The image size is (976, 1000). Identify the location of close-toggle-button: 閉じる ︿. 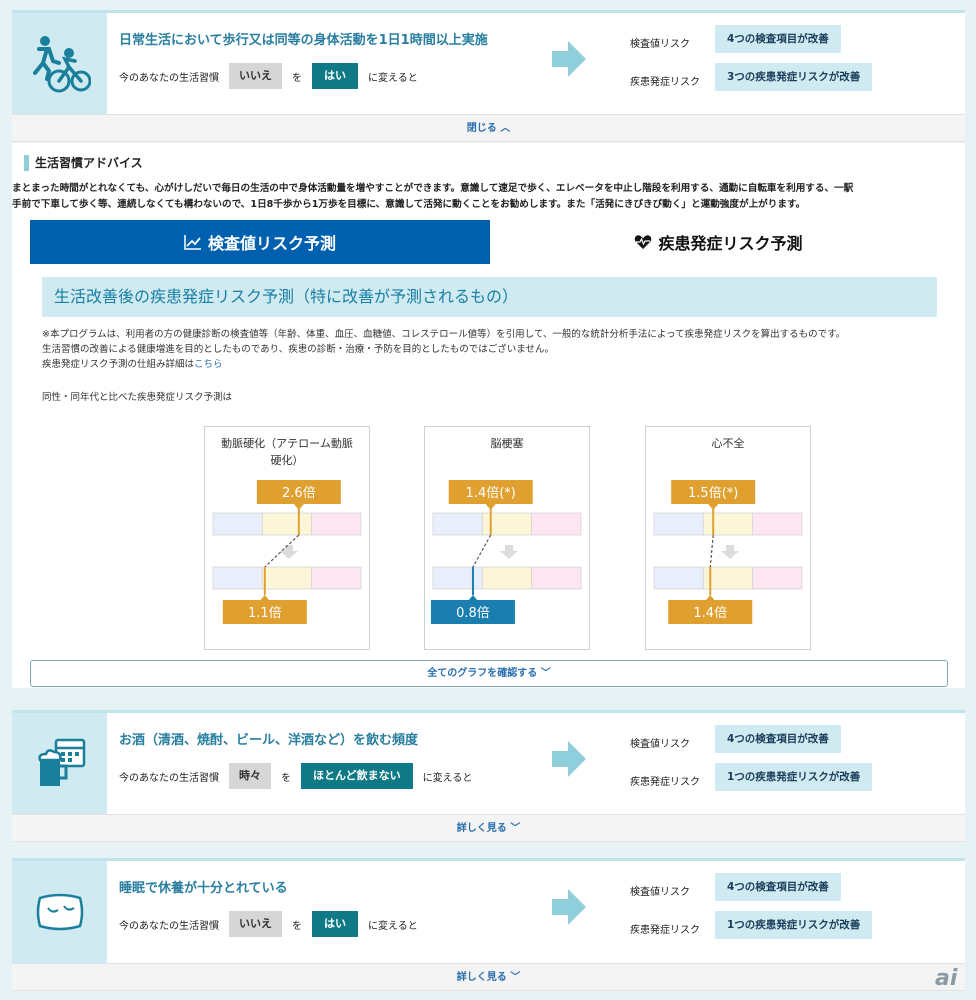
(488, 128).